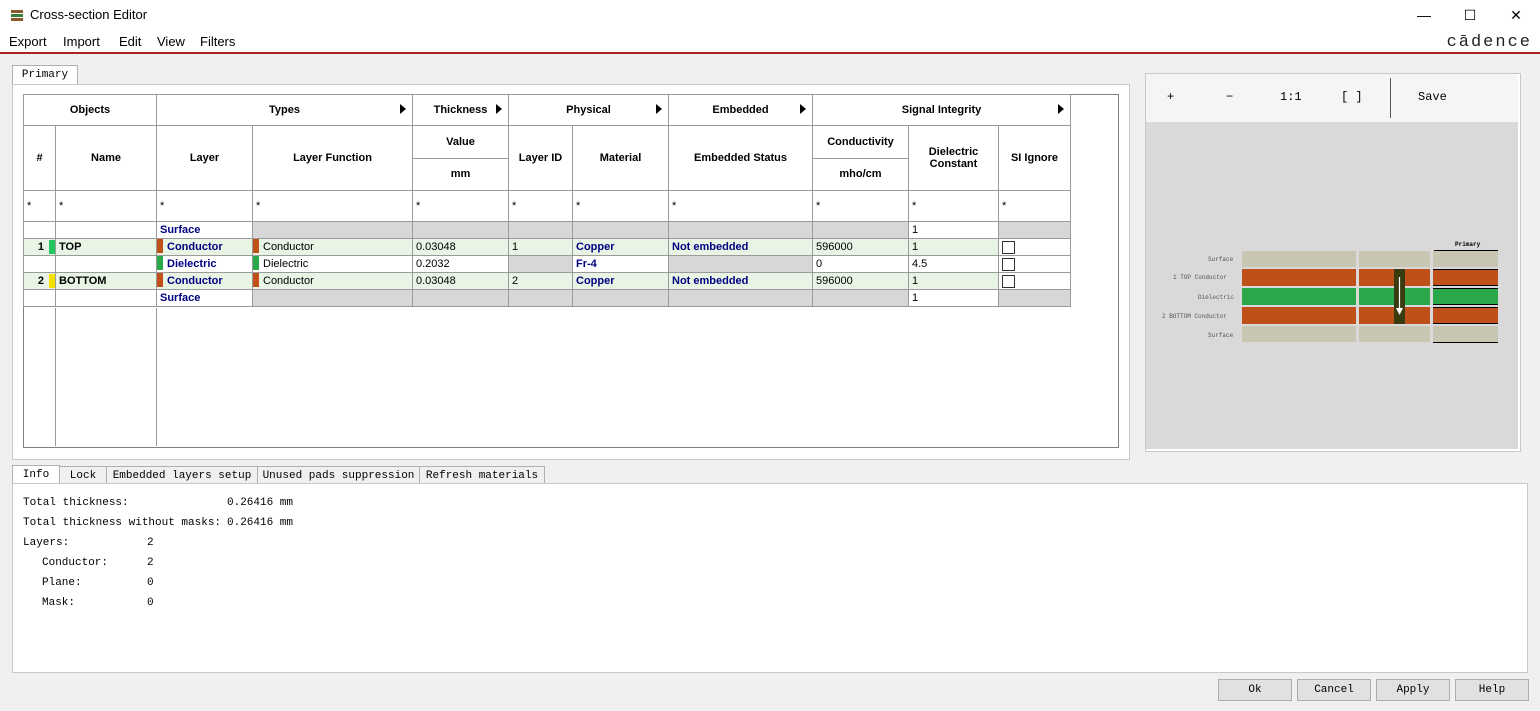 Image resolution: width=1540 pixels, height=711 pixels. Describe the element at coordinates (1352, 97) in the screenshot. I see `zoom-fit-button: [ ]` at that location.